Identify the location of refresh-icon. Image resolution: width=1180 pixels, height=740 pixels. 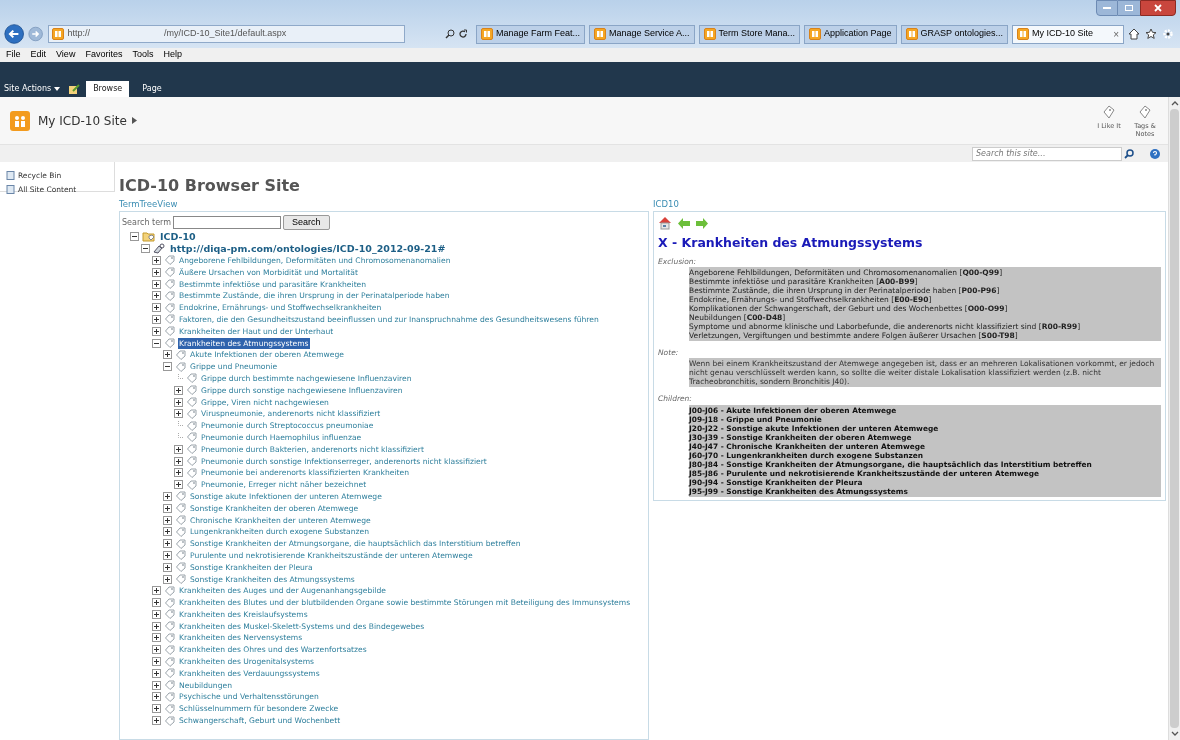
(462, 34).